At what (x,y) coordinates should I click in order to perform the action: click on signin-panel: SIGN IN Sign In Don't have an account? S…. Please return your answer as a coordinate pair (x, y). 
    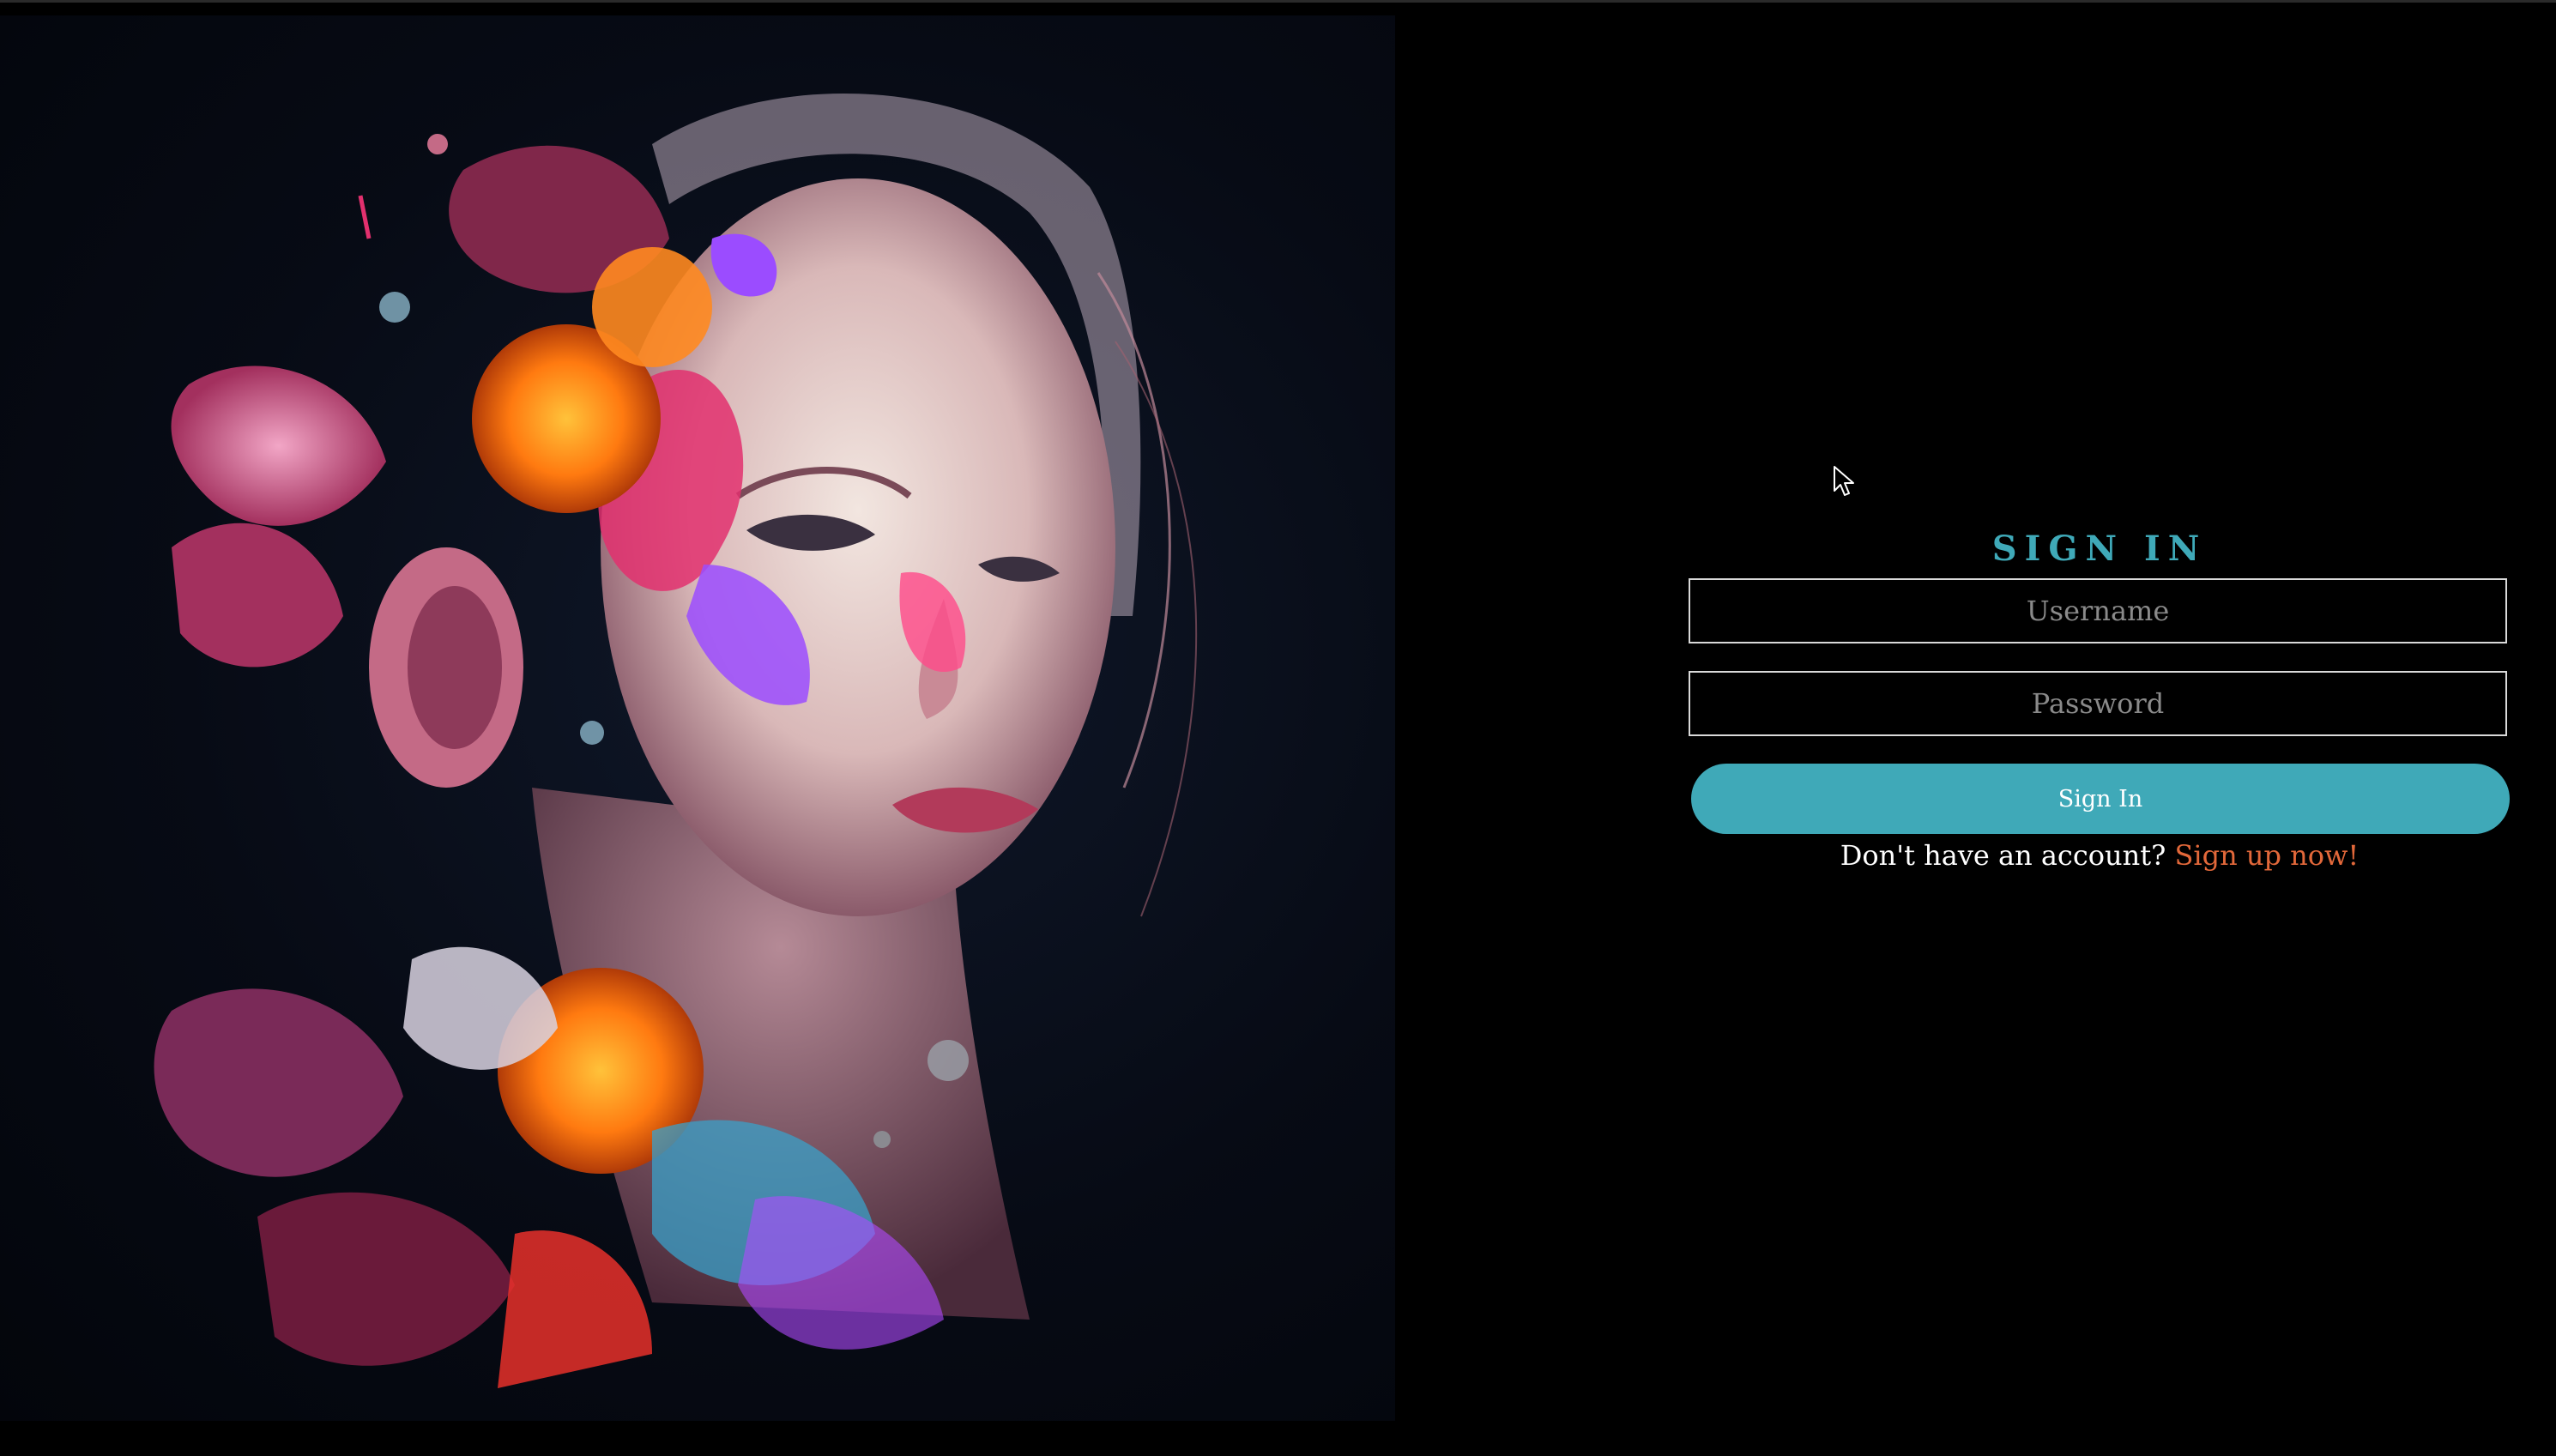
    Looking at the image, I should click on (2100, 697).